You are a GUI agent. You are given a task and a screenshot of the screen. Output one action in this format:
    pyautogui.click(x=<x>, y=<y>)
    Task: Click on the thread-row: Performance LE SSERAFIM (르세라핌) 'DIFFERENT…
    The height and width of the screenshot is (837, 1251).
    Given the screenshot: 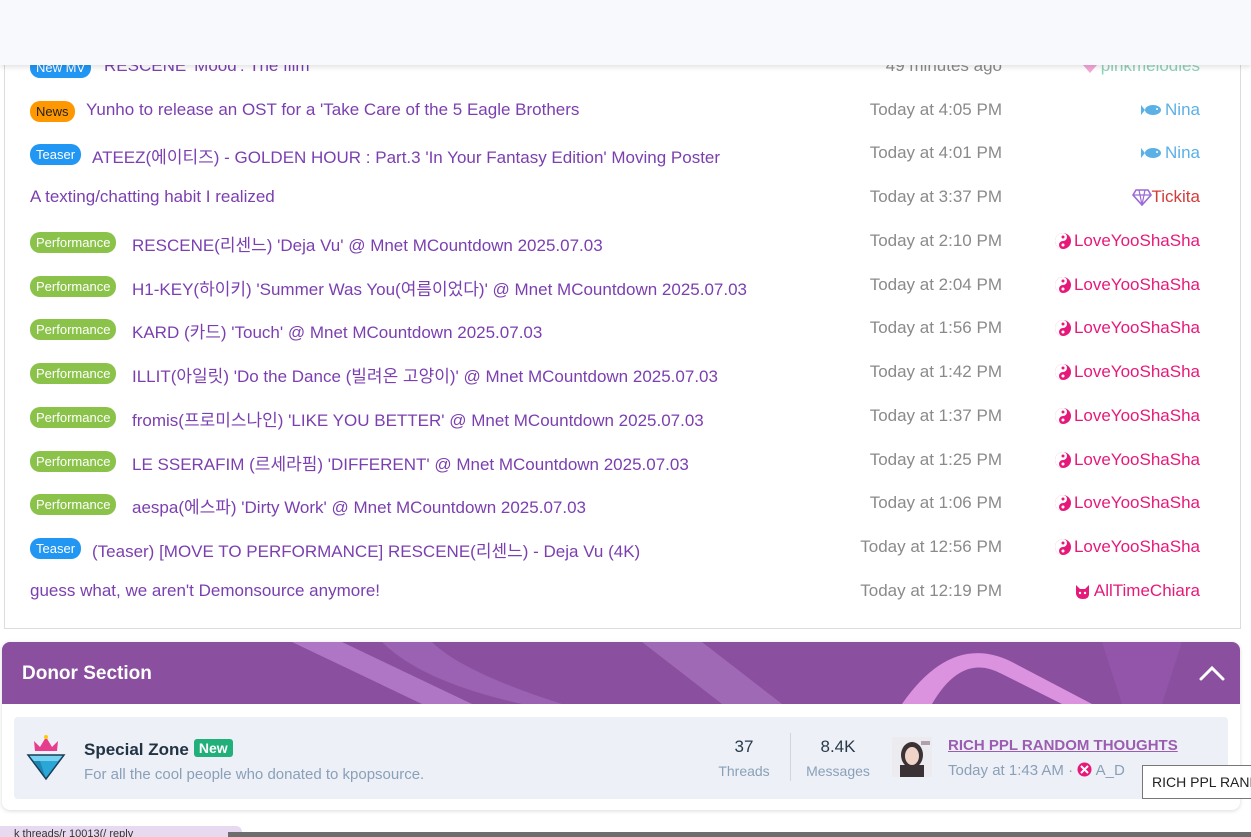 What is the action you would take?
    pyautogui.click(x=615, y=462)
    